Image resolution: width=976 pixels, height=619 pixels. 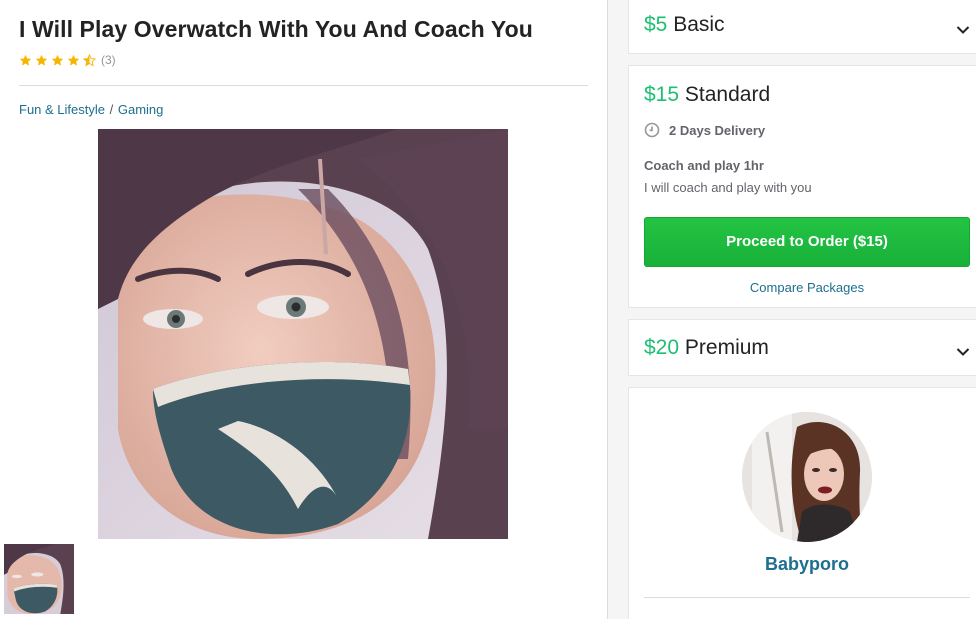 What do you see at coordinates (62, 109) in the screenshot?
I see `breadcrumb-category: Fun & Lifestyle` at bounding box center [62, 109].